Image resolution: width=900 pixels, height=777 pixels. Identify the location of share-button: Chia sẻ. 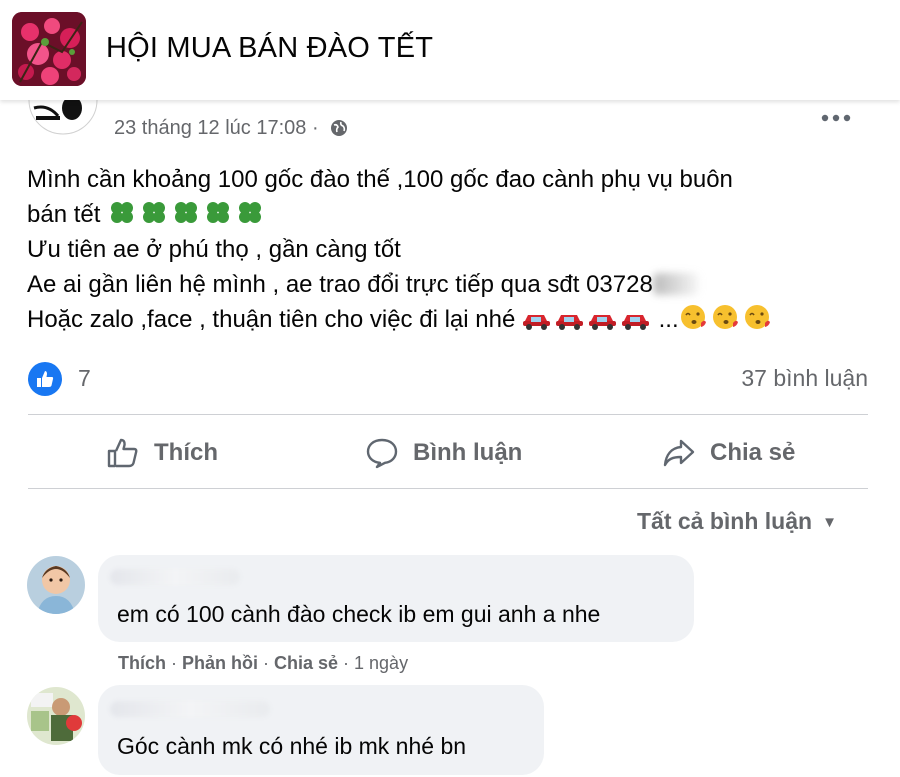
(728, 453).